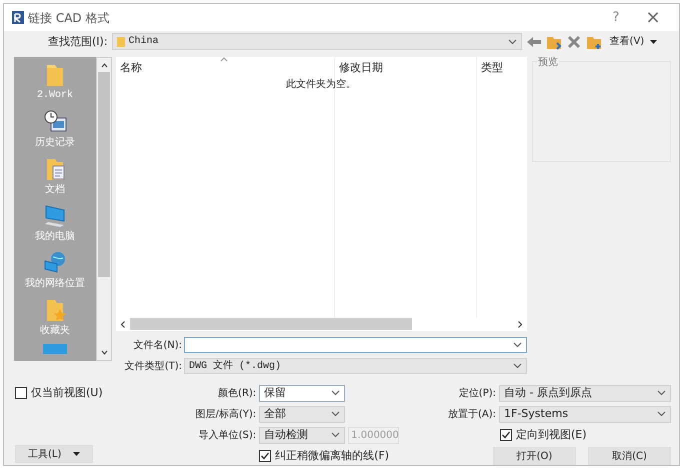 This screenshot has height=469, width=685. What do you see at coordinates (501, 66) in the screenshot?
I see `column-header: 类型` at bounding box center [501, 66].